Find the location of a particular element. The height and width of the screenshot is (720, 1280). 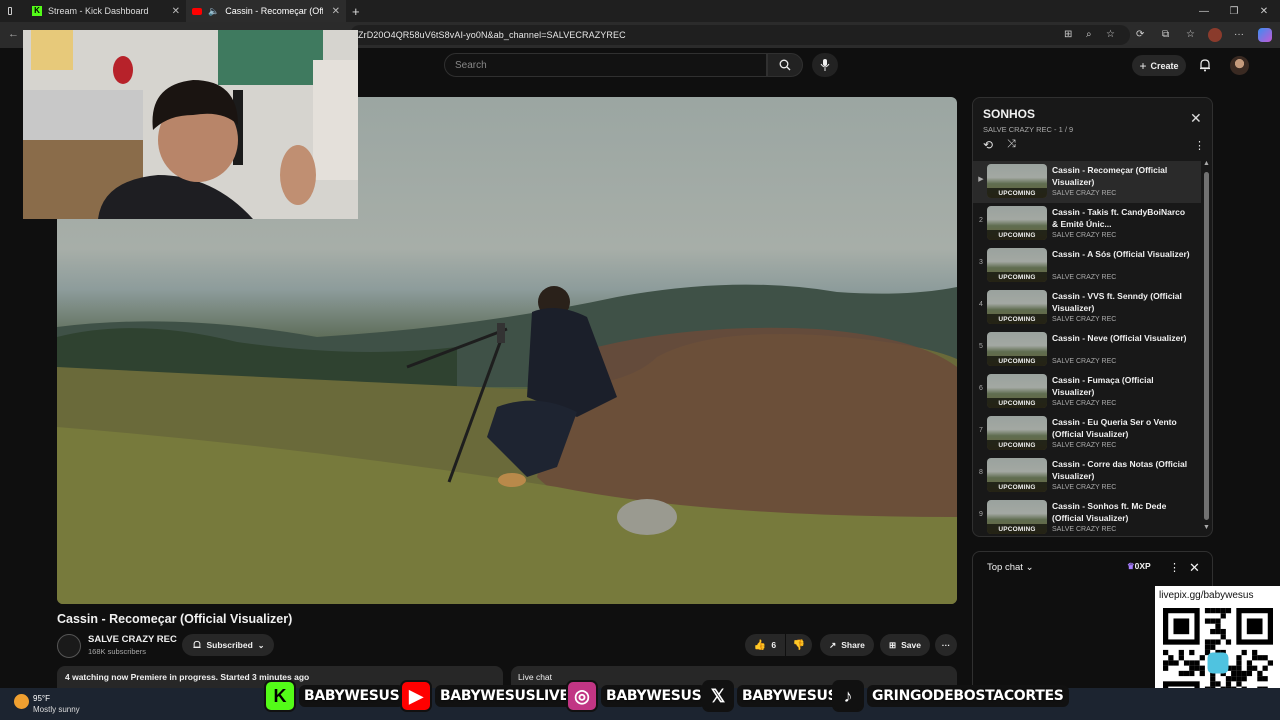

youtube-favicon-icon is located at coordinates (197, 11).